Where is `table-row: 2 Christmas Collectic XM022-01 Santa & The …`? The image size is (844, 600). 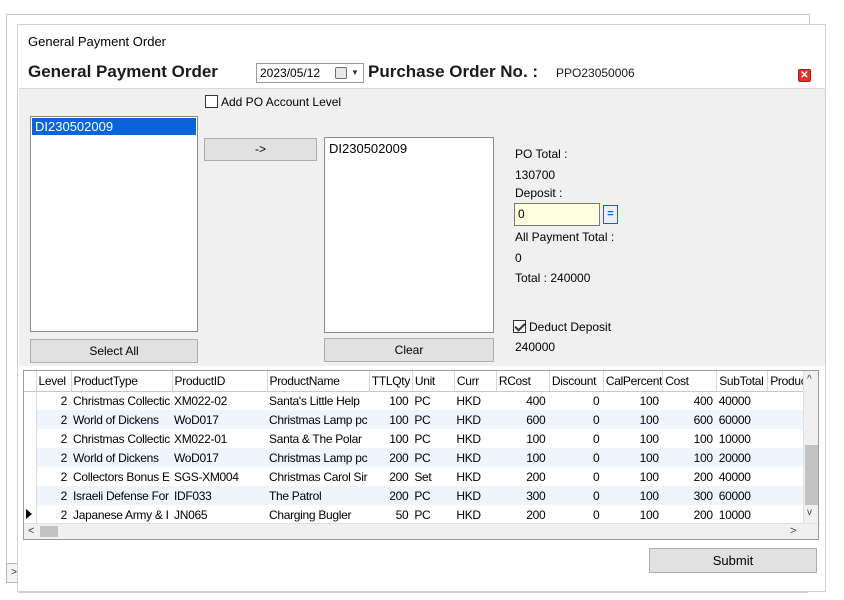 table-row: 2 Christmas Collectic XM022-01 Santa & The … is located at coordinates (420, 438).